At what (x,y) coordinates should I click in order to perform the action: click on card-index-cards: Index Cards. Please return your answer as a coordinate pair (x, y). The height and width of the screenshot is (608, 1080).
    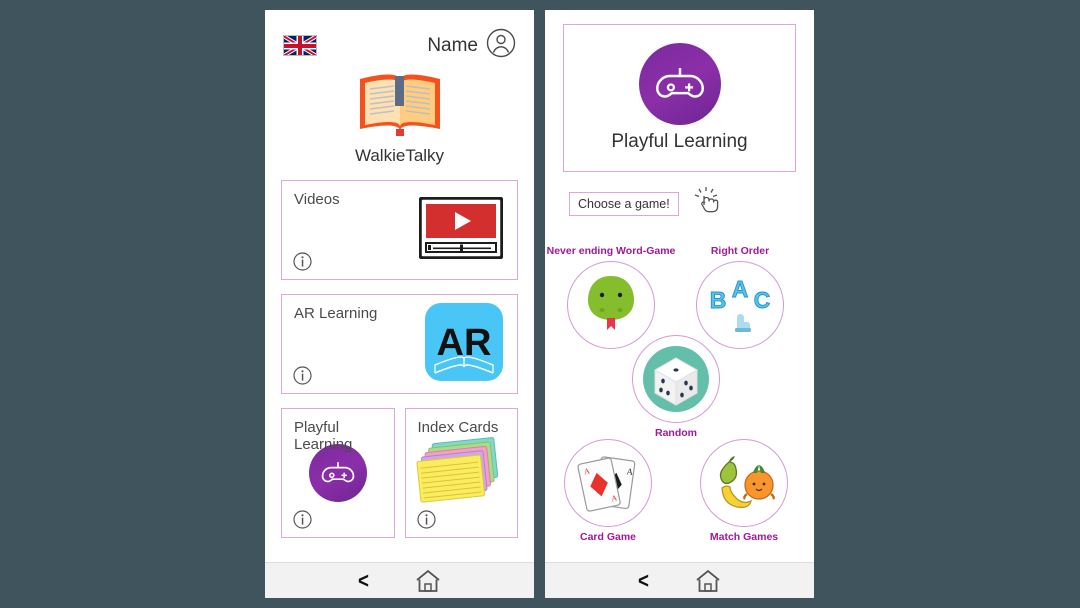
    Looking at the image, I should click on (461, 473).